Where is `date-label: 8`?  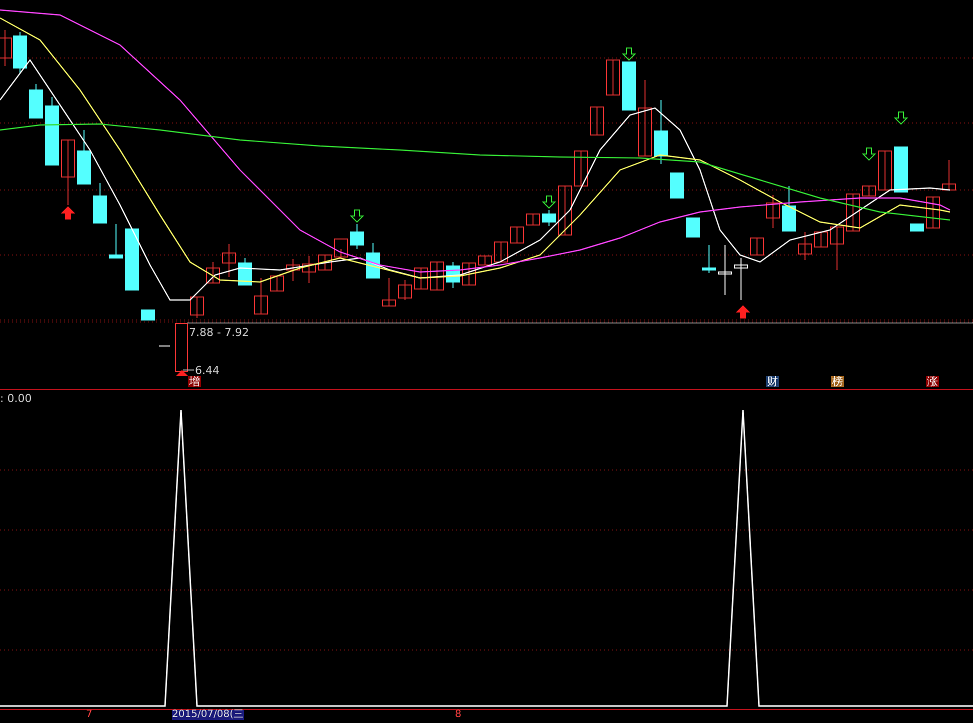
date-label: 8 is located at coordinates (458, 715).